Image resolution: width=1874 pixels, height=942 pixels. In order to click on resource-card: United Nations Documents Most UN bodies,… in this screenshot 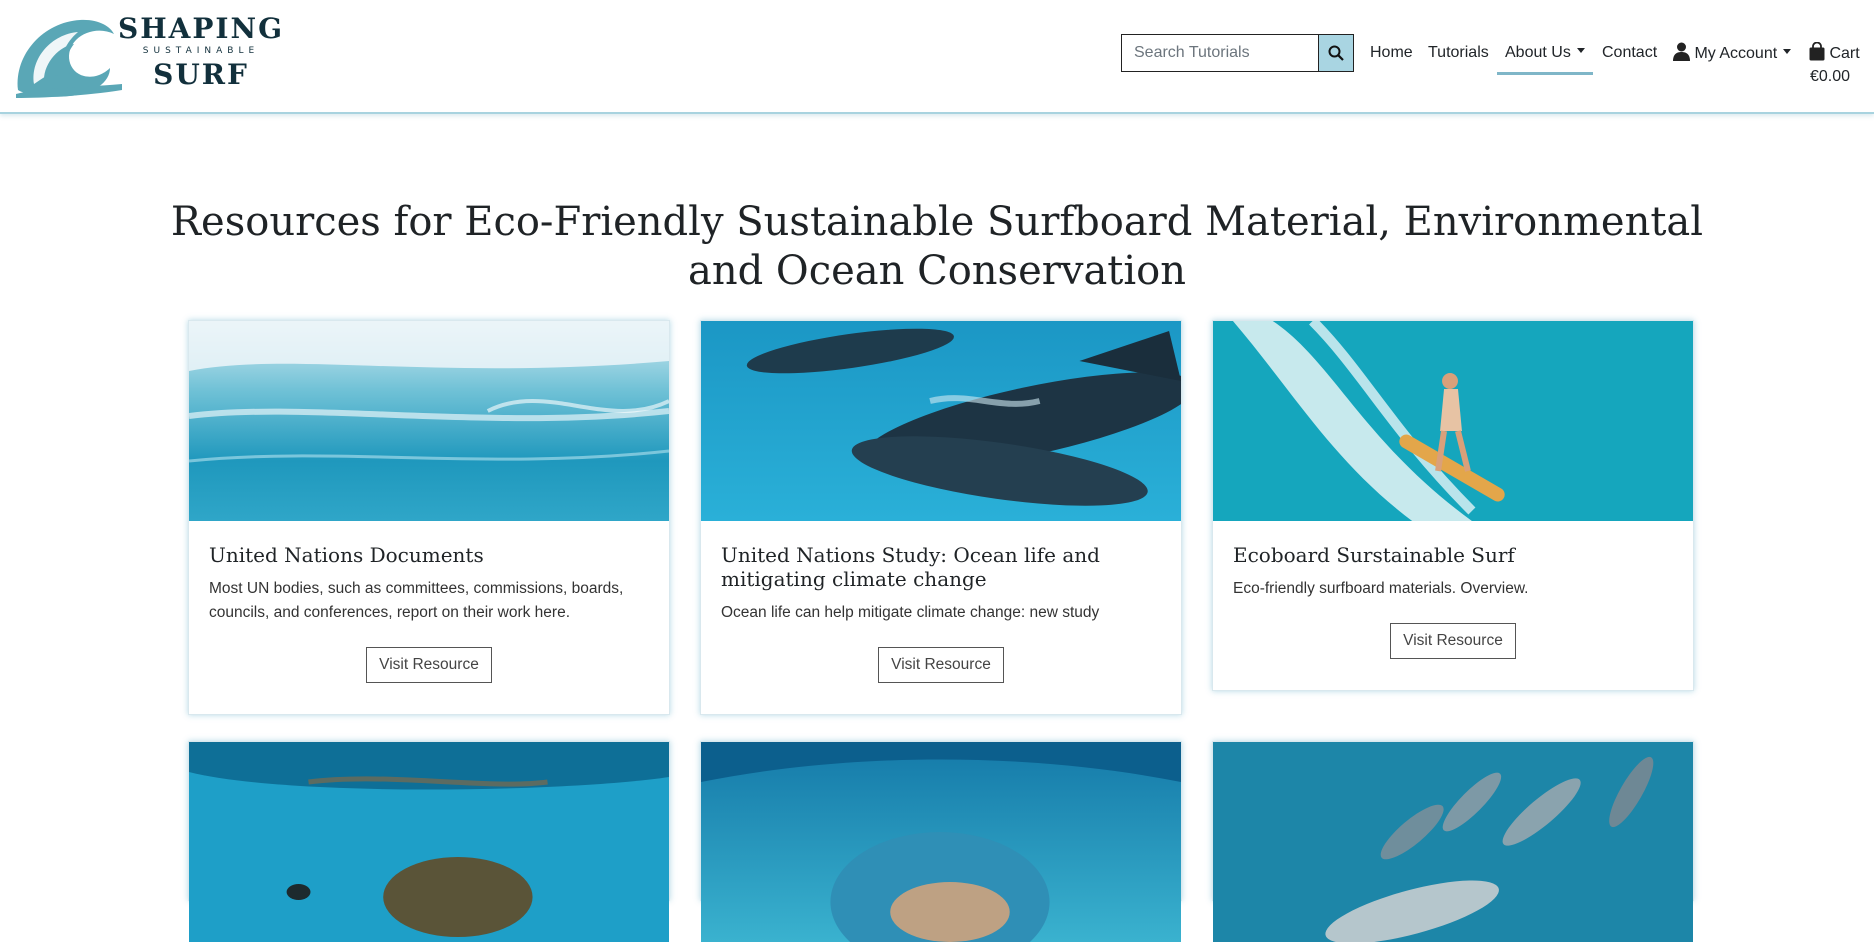, I will do `click(429, 517)`.